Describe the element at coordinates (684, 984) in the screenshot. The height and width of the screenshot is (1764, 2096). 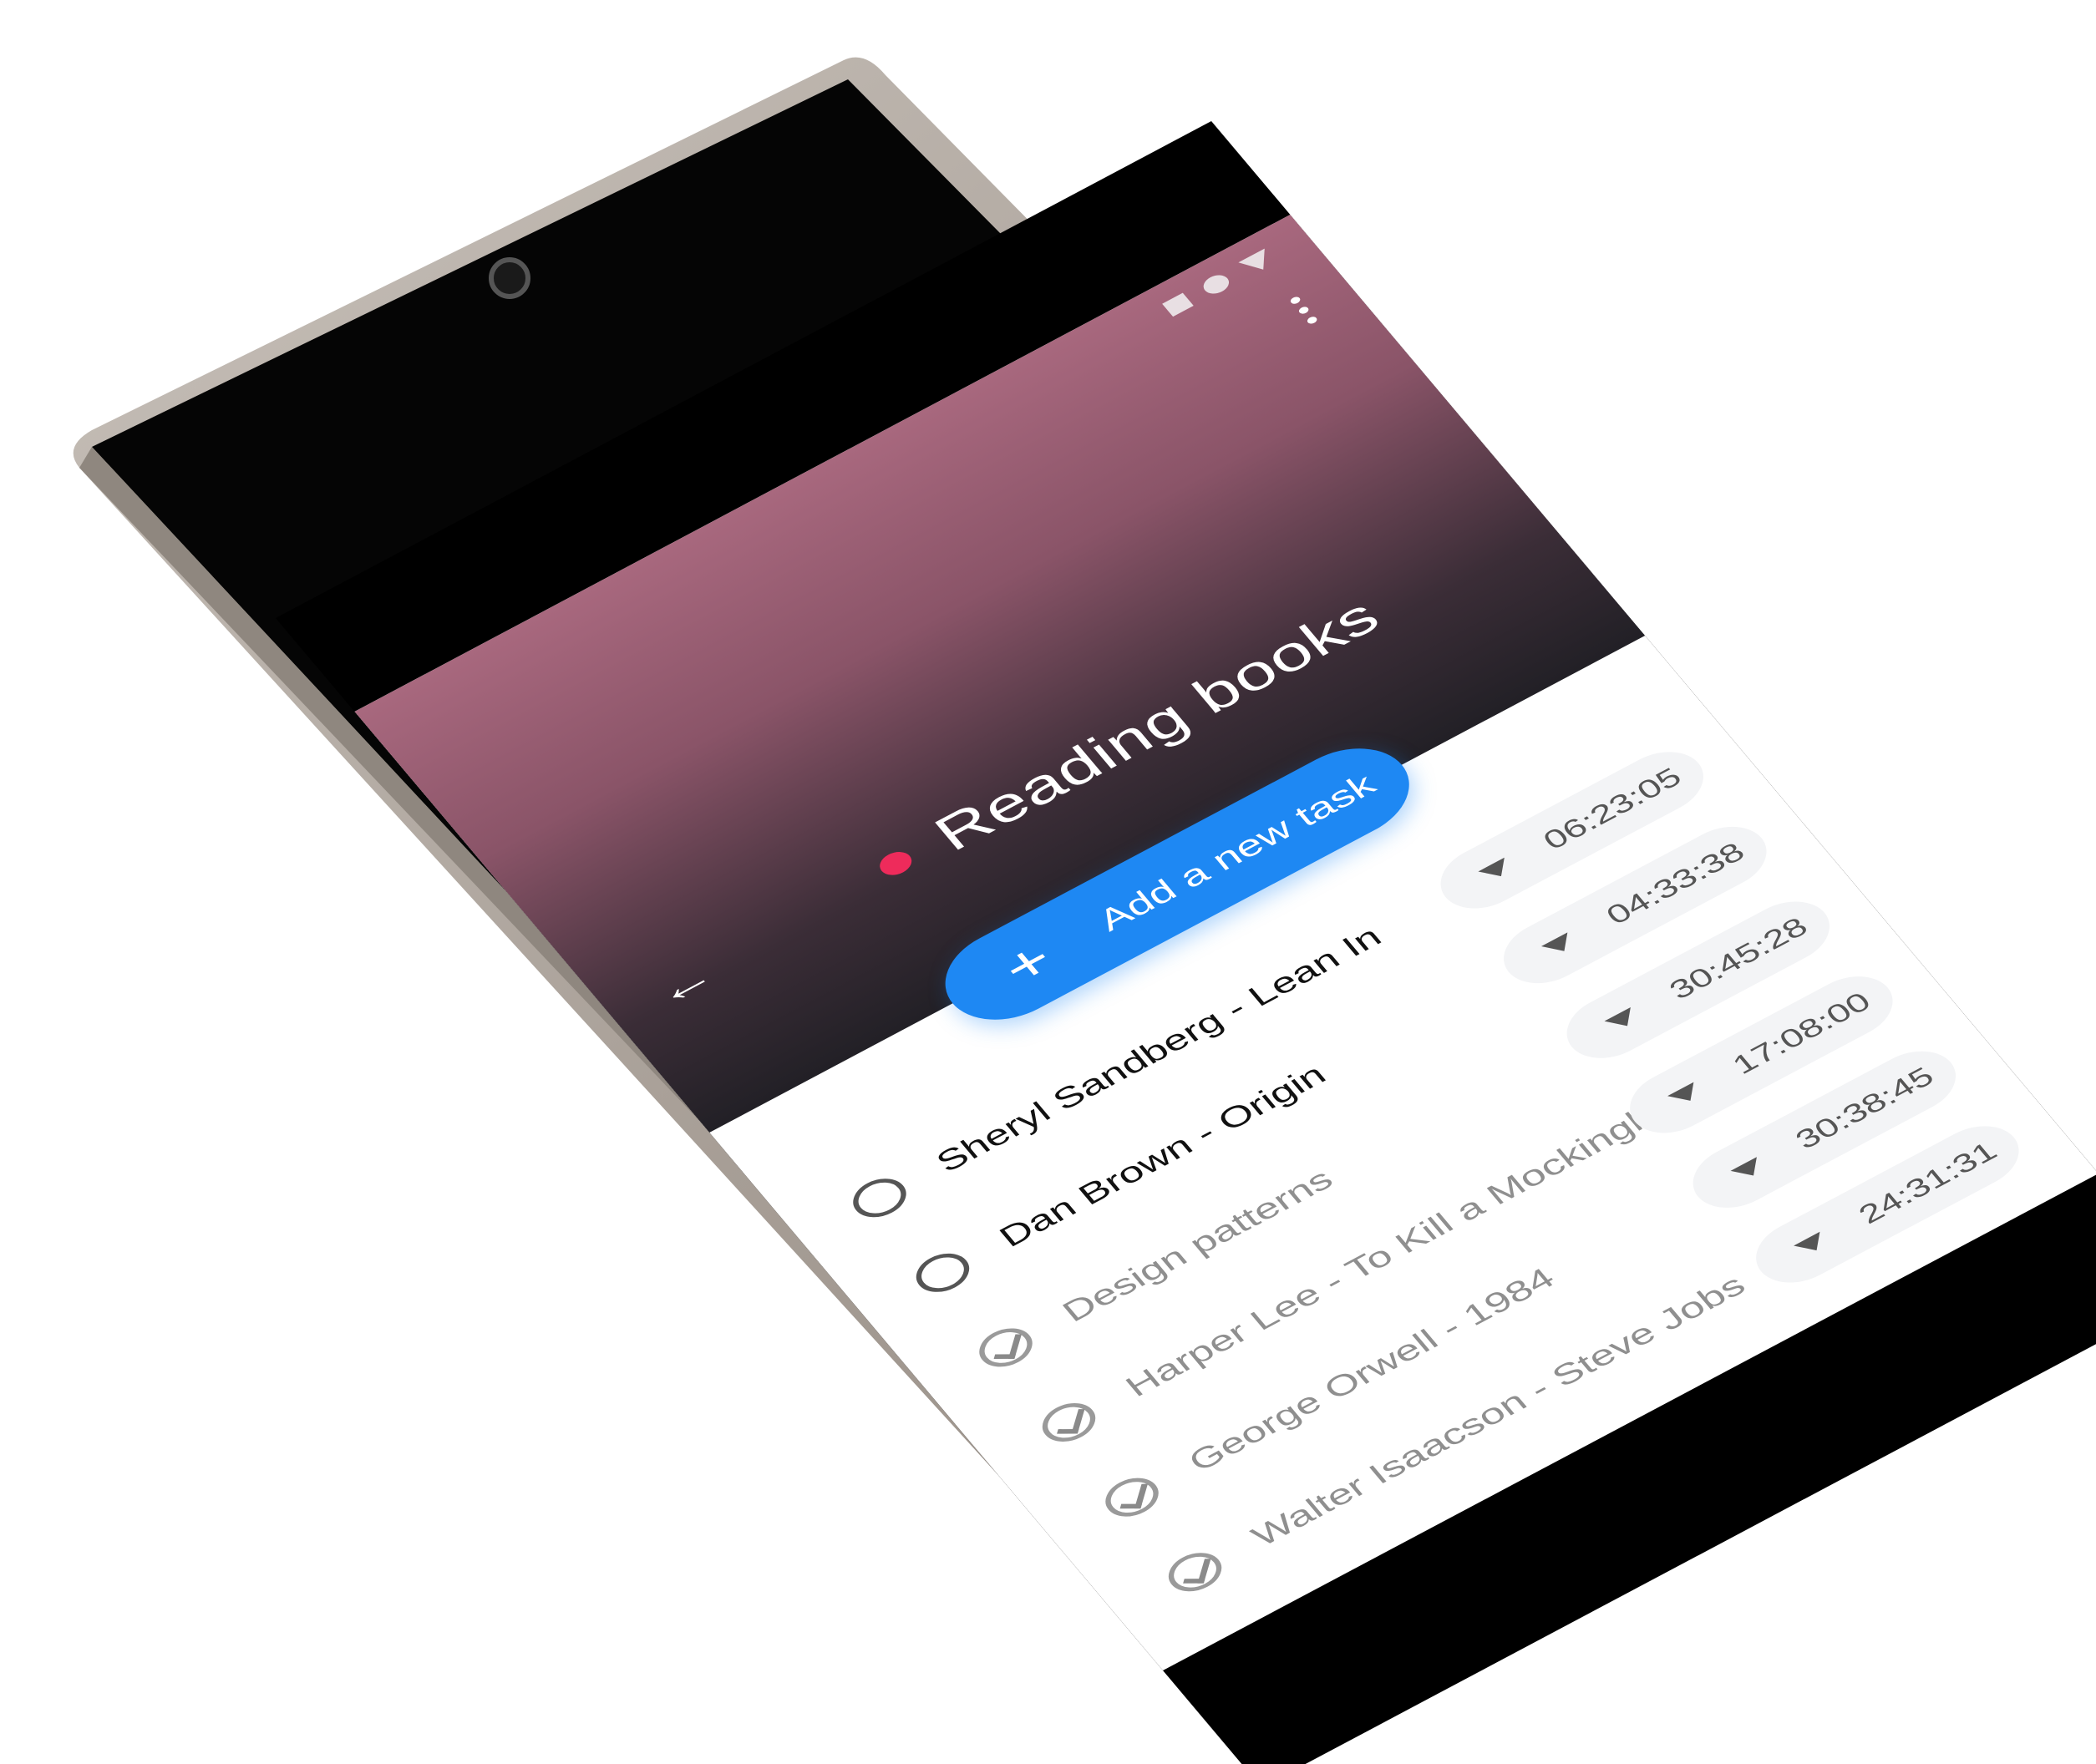
I see `arrow-left-icon: ←` at that location.